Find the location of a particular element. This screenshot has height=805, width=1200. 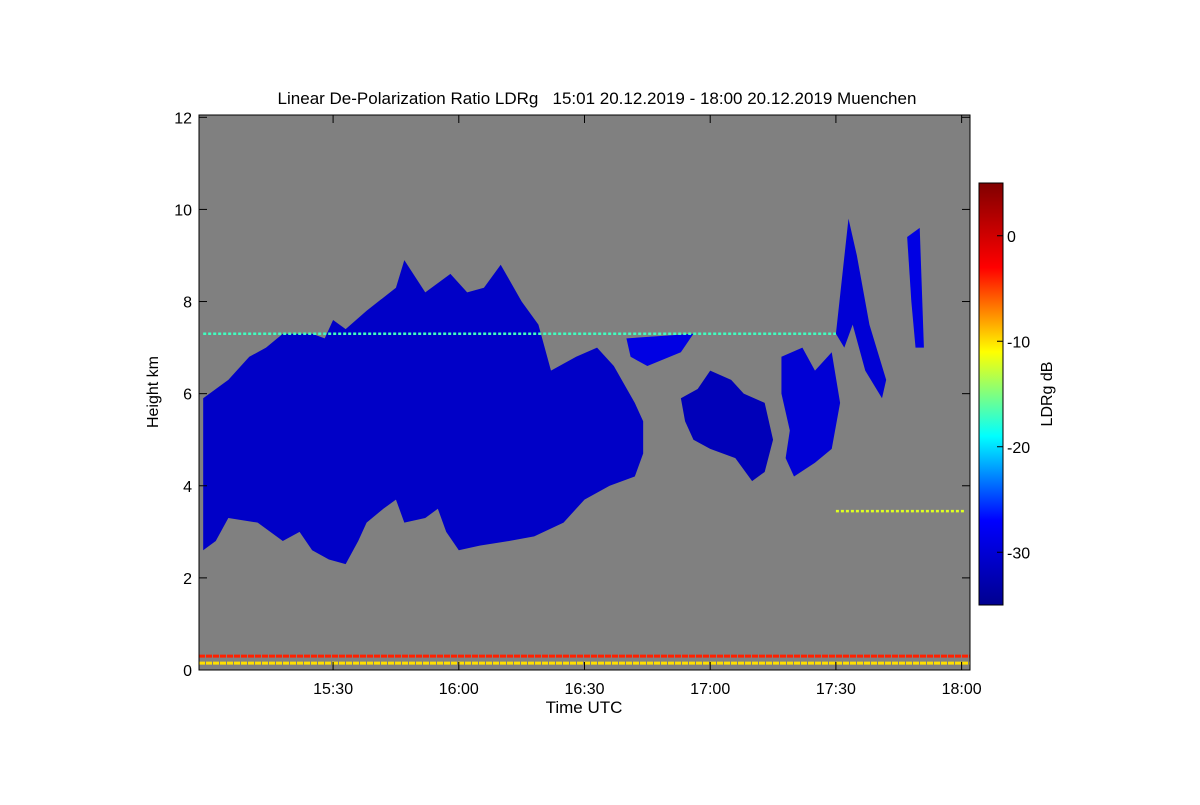

x-tick-label: 18:00 is located at coordinates (962, 689).